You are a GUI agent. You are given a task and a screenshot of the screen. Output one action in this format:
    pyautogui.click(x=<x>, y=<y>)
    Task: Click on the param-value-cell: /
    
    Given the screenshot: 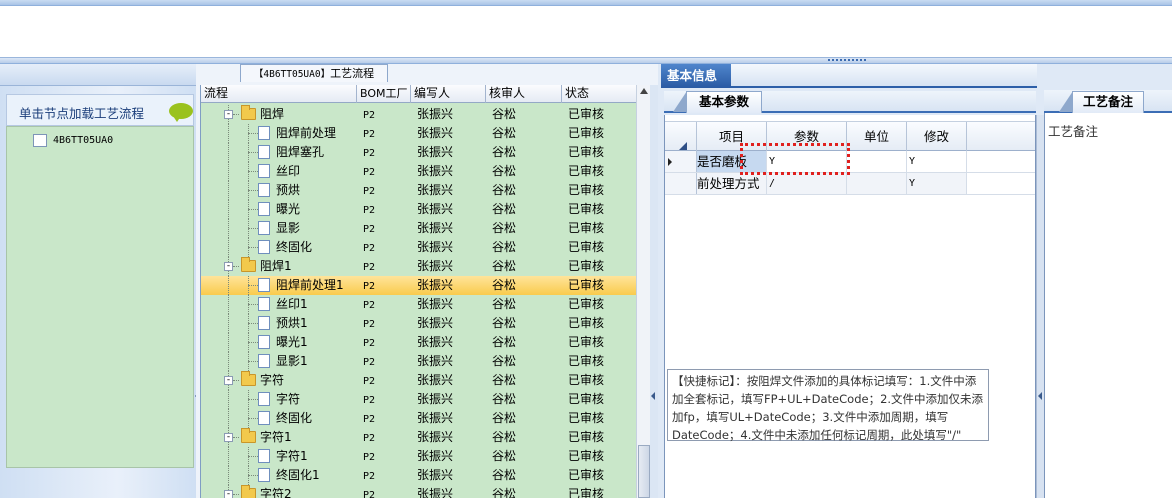 What is the action you would take?
    pyautogui.click(x=807, y=183)
    